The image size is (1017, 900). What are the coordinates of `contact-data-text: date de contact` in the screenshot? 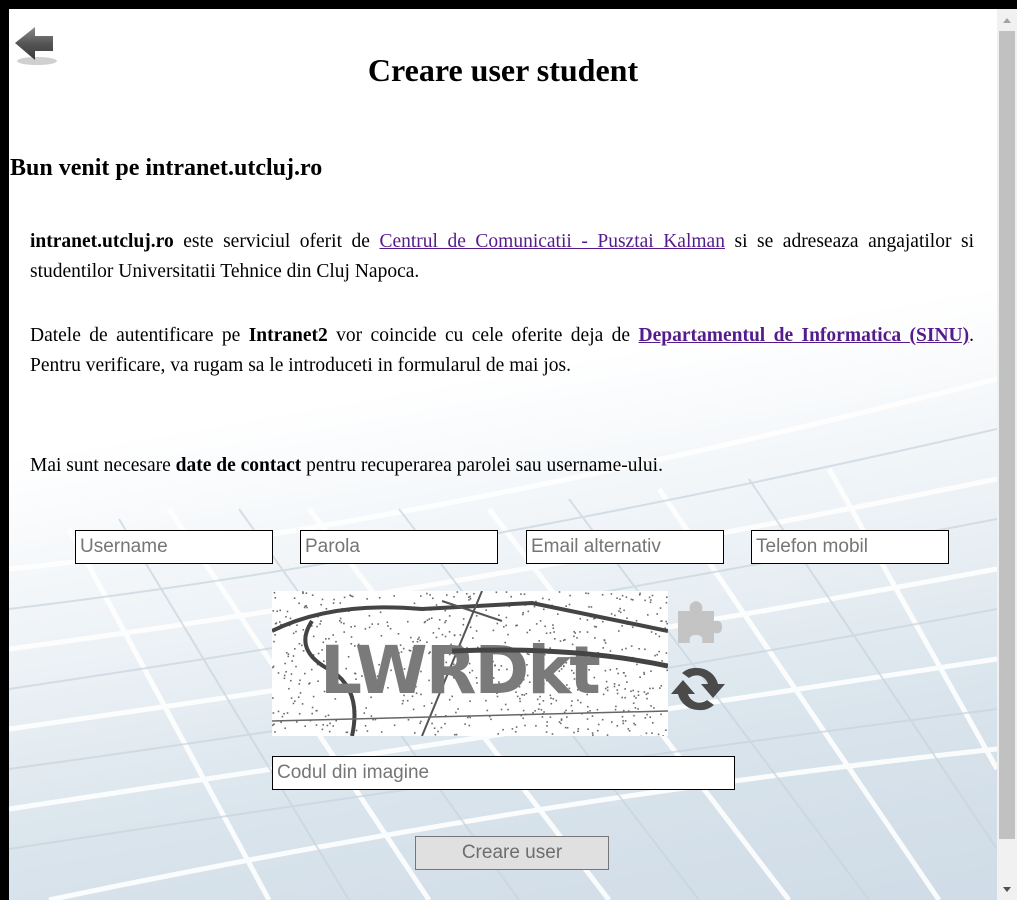 It's located at (238, 465).